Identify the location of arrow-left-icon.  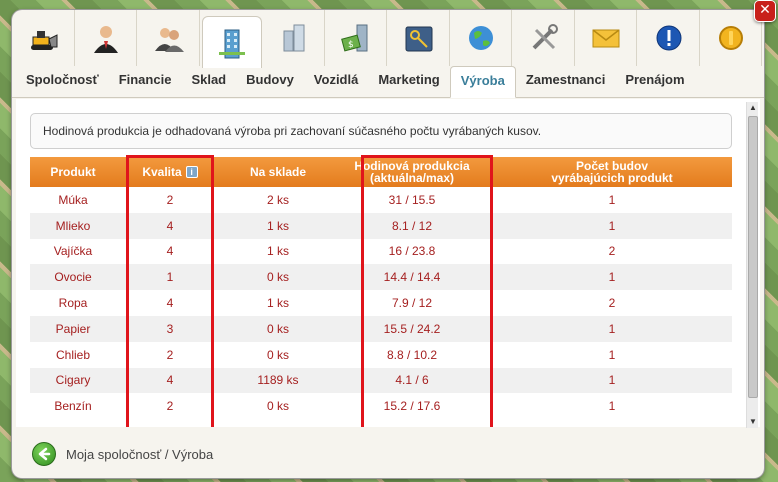
(44, 454).